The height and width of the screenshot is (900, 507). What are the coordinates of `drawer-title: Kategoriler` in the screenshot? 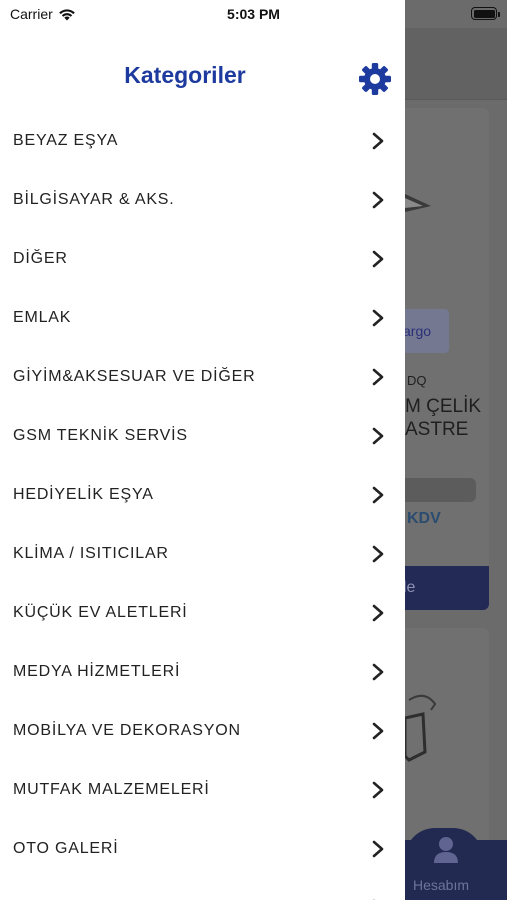 It's located at (185, 75).